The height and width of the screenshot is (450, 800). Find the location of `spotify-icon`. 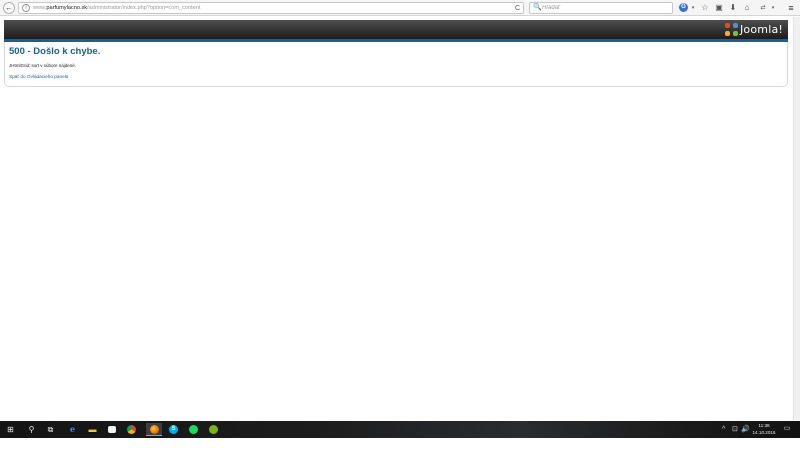

spotify-icon is located at coordinates (193, 429).